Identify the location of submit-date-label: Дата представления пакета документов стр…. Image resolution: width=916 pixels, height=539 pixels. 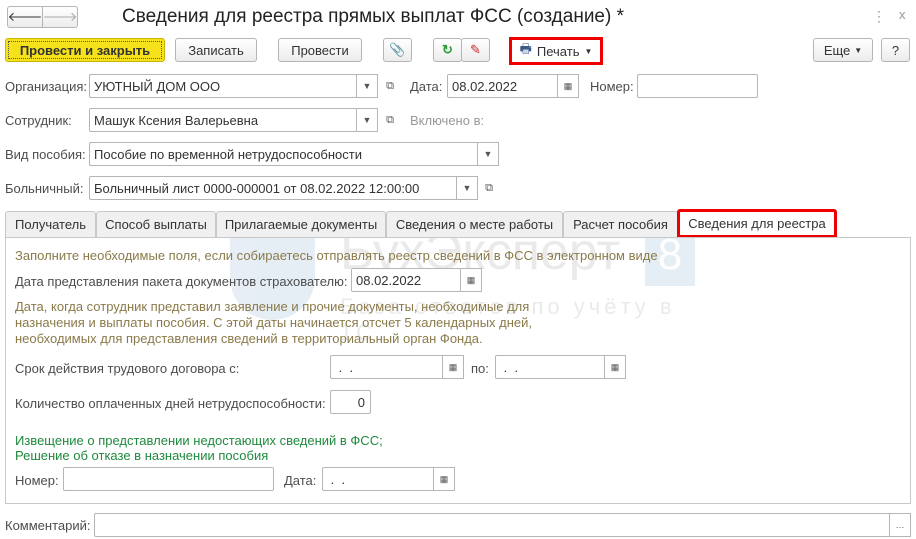
(181, 281).